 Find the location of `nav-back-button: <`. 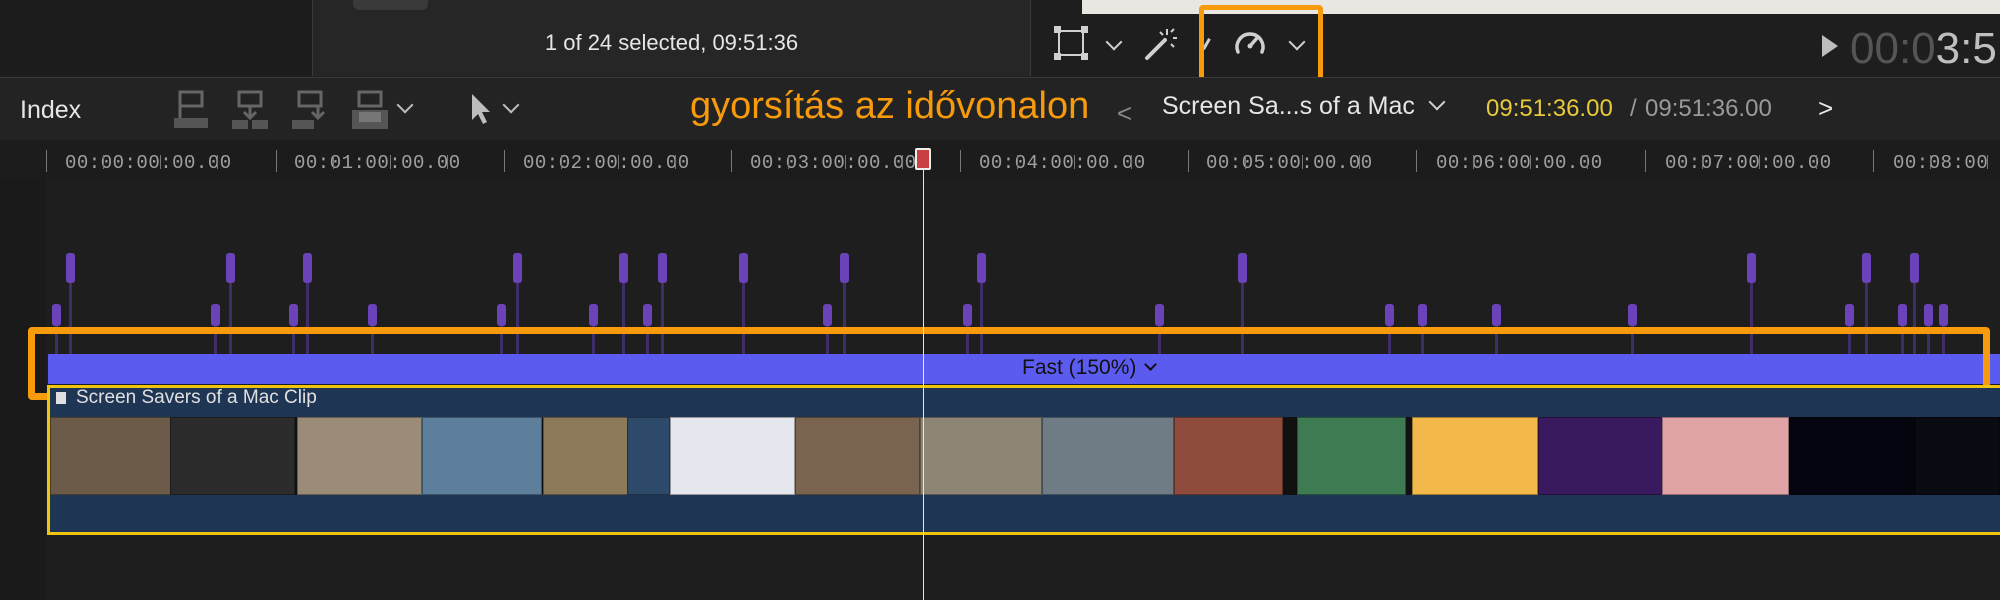

nav-back-button: < is located at coordinates (1124, 113).